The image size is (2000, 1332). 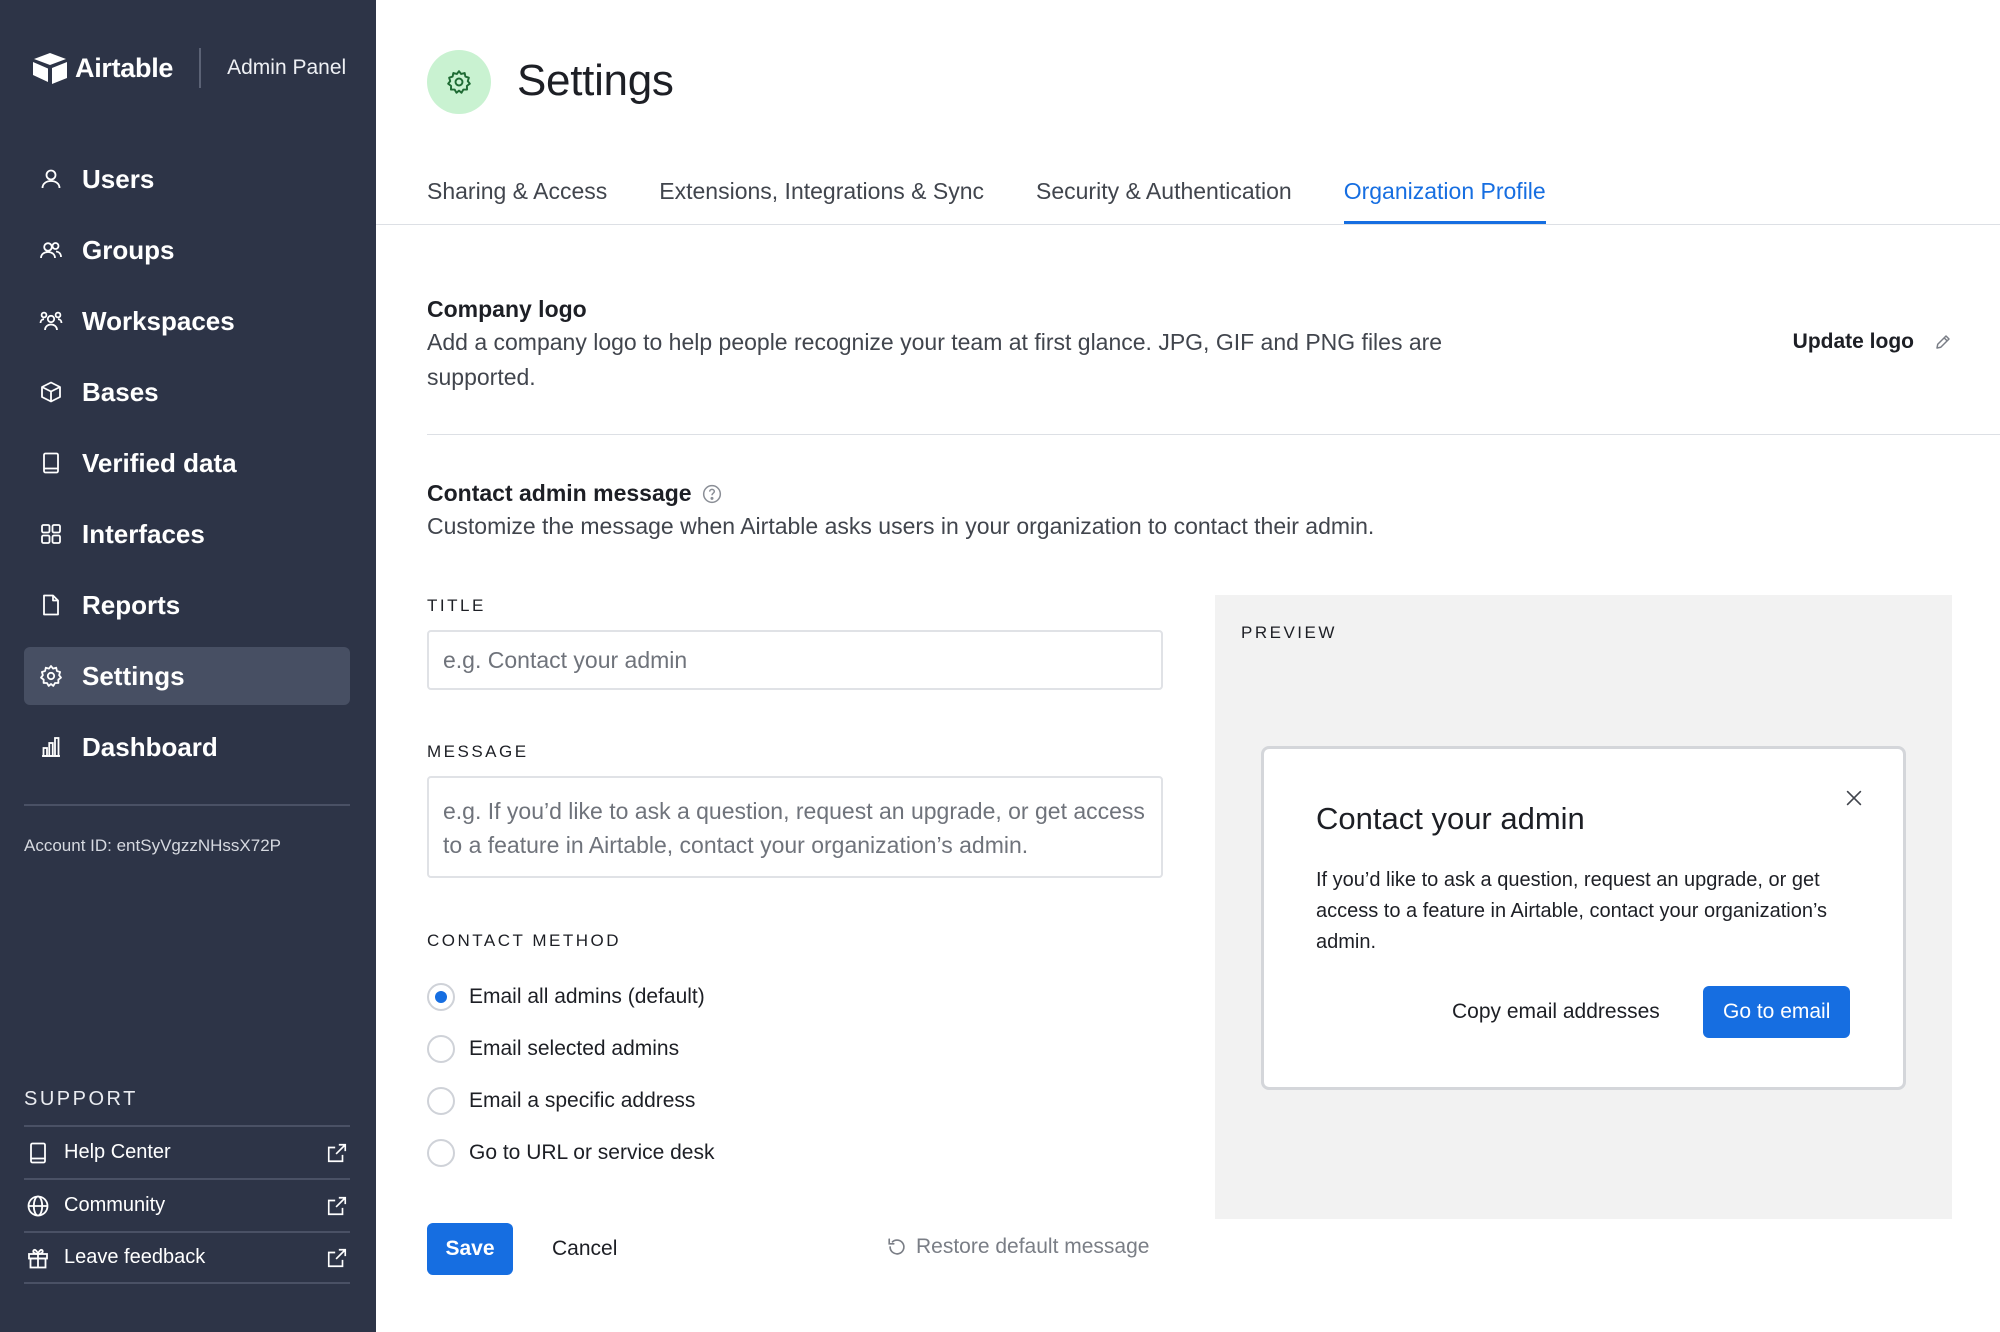 What do you see at coordinates (1556, 1012) in the screenshot?
I see `copy-email-addresses-button: Copy email addresses` at bounding box center [1556, 1012].